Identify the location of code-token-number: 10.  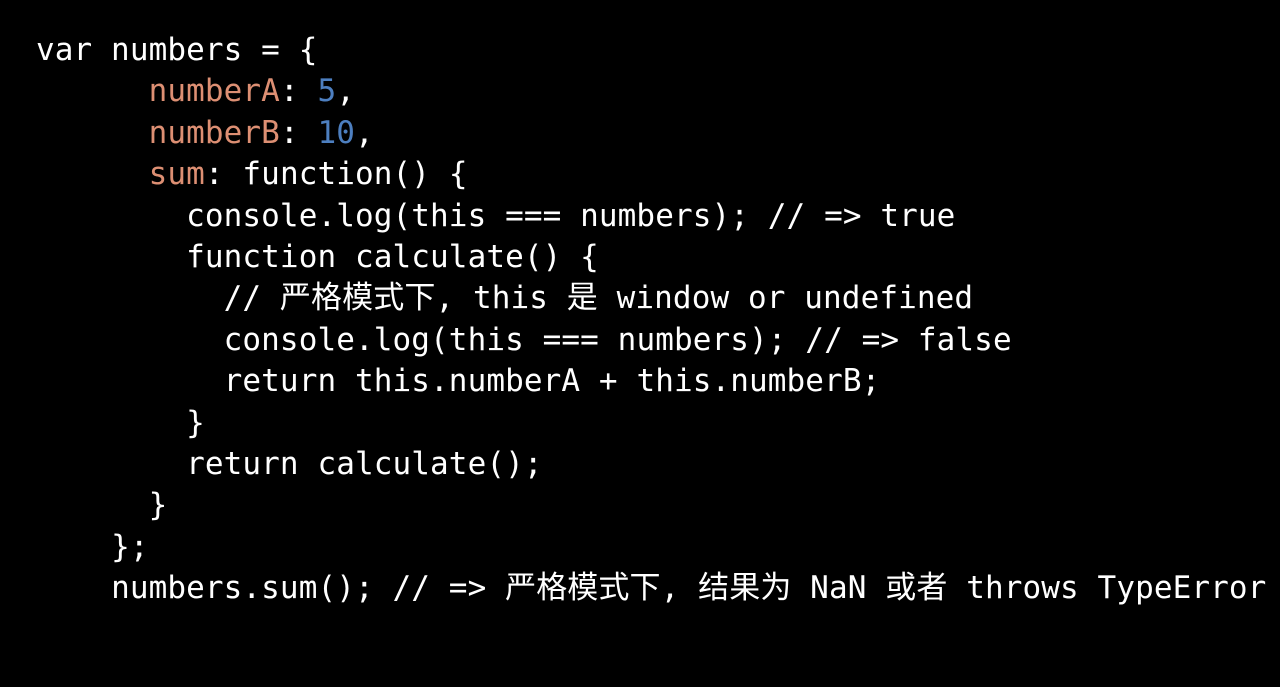
(336, 132).